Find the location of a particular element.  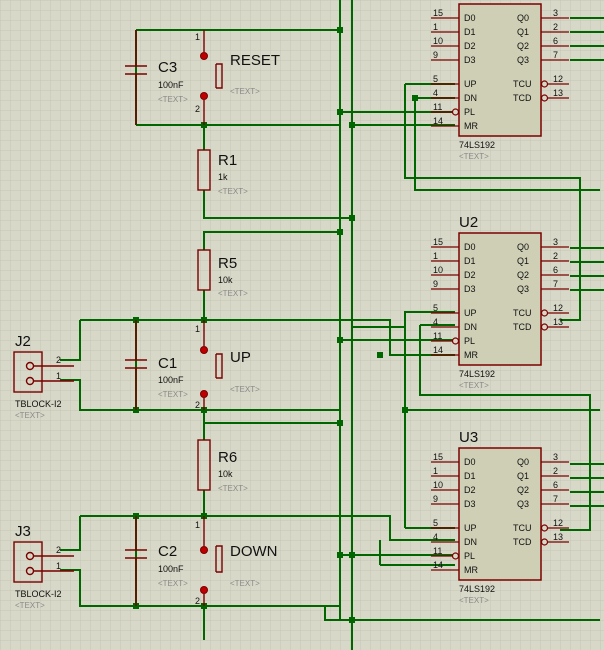

switch-label: UP is located at coordinates (240, 357).